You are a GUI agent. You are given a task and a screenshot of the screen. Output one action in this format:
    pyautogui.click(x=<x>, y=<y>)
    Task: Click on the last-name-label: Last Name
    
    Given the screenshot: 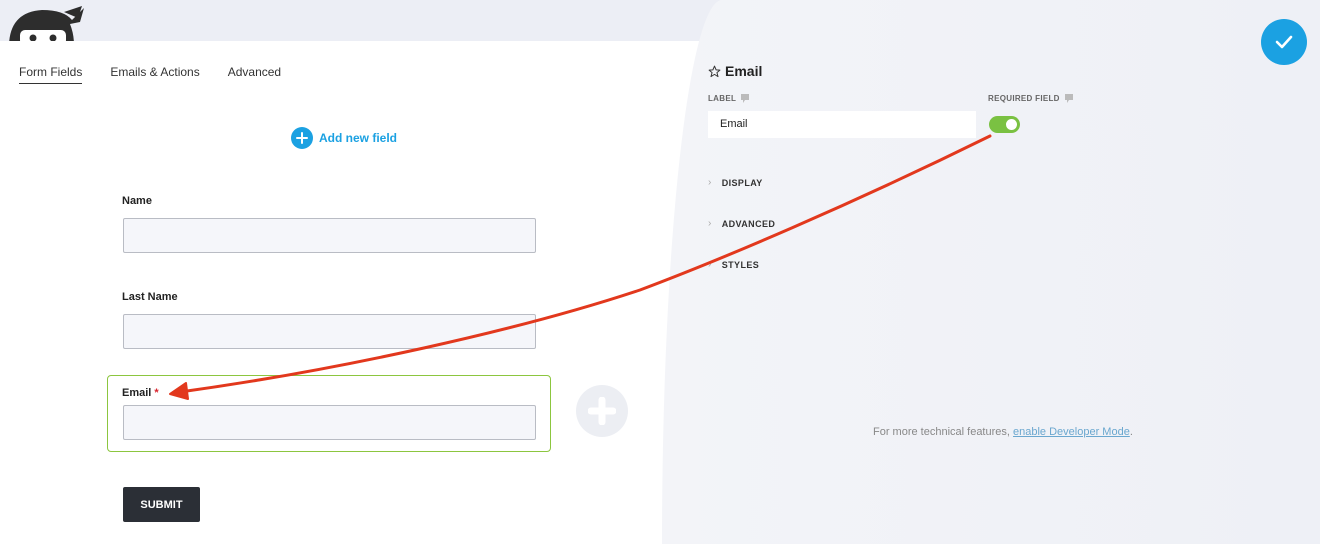 What is the action you would take?
    pyautogui.click(x=150, y=297)
    